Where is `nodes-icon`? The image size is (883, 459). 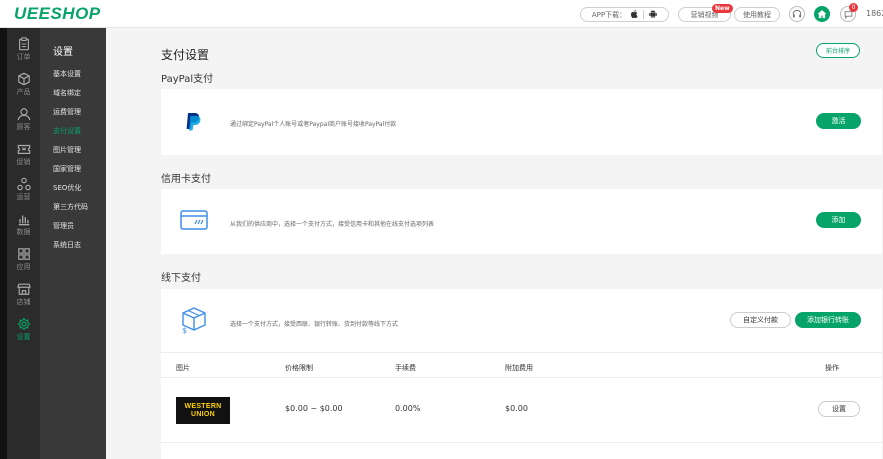
nodes-icon is located at coordinates (23, 184).